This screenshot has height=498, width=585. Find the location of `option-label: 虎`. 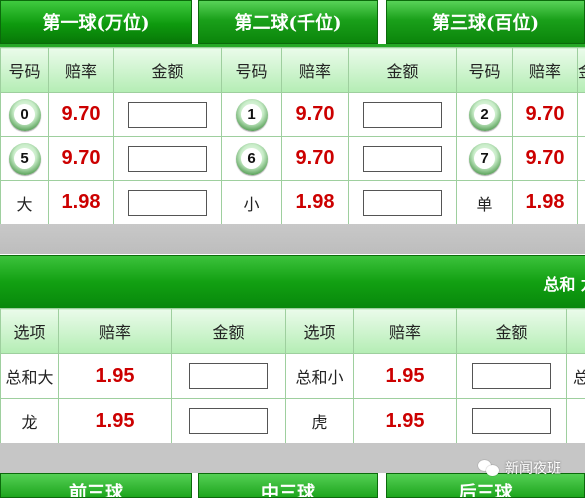

option-label: 虎 is located at coordinates (319, 421).